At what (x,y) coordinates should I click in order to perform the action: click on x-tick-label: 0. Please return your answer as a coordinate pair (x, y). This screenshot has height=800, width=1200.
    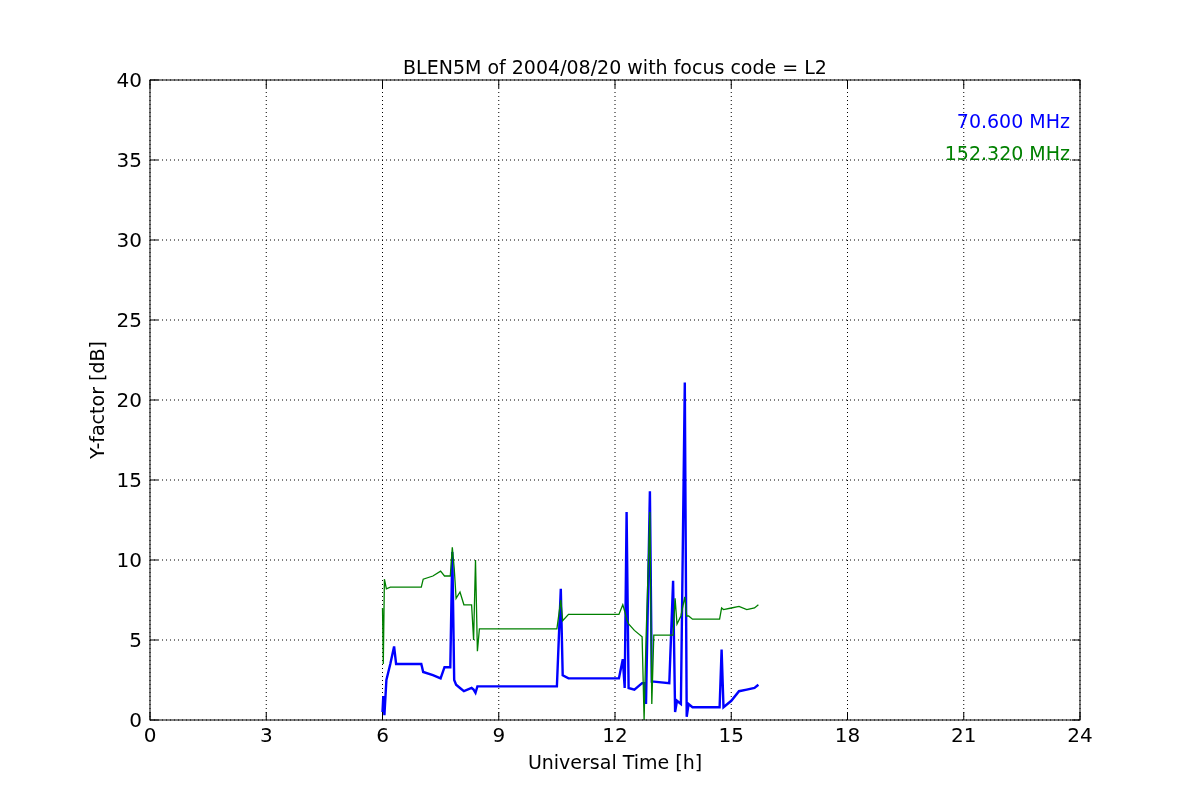
    Looking at the image, I should click on (150, 735).